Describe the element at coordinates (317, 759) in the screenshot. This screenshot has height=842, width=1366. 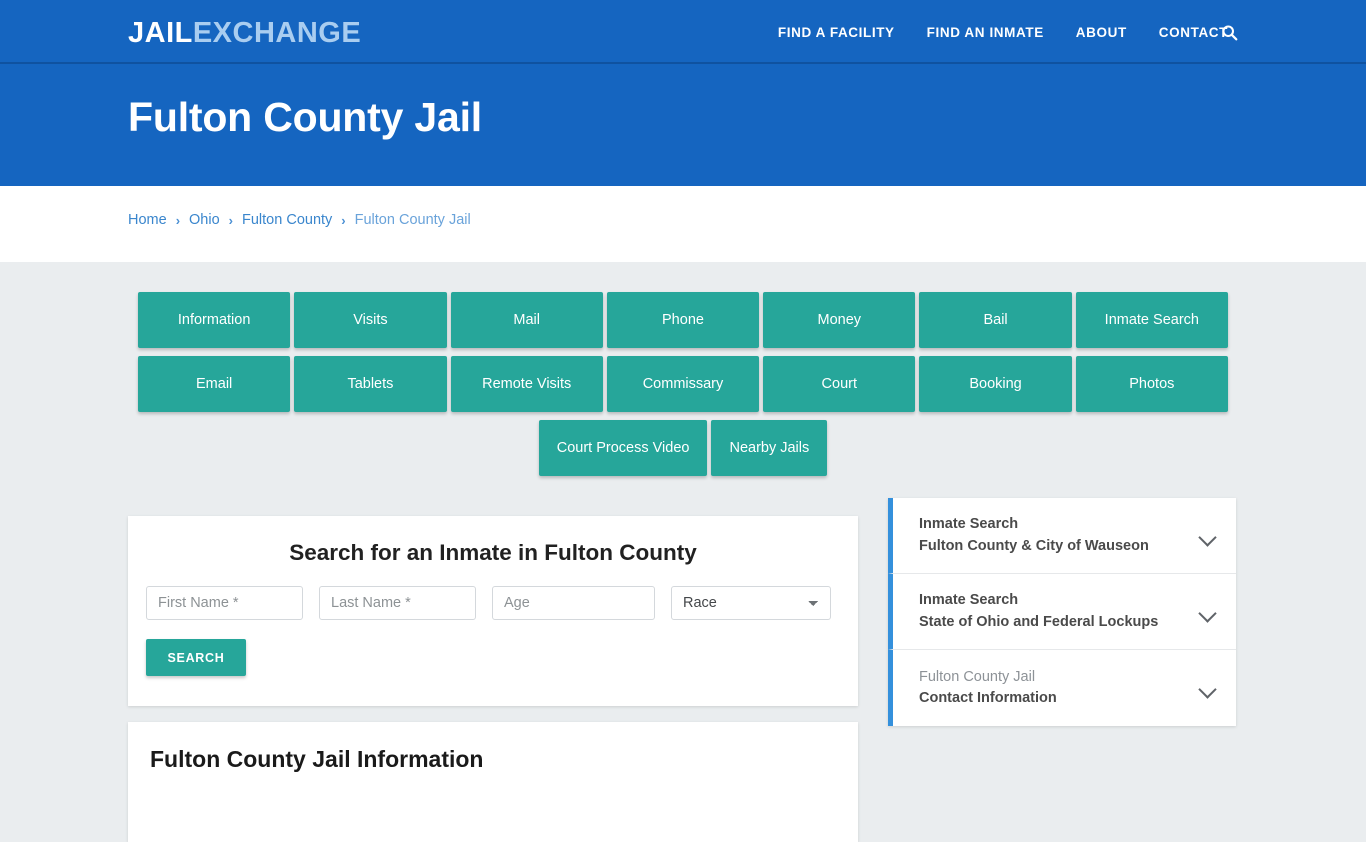
I see `jail-information-heading: Fulton County Jail Information` at that location.